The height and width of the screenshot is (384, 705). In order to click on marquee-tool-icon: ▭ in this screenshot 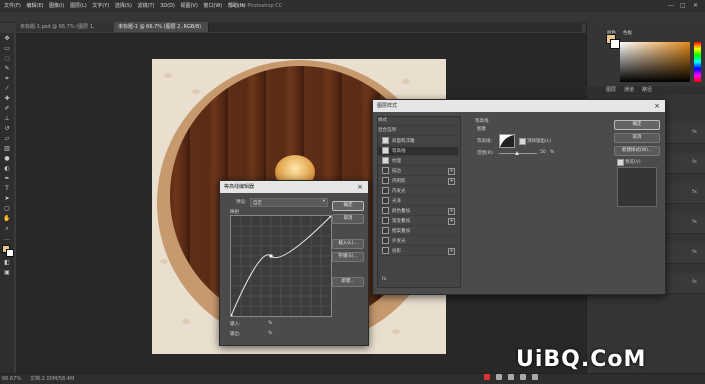, I will do `click(7, 49)`.